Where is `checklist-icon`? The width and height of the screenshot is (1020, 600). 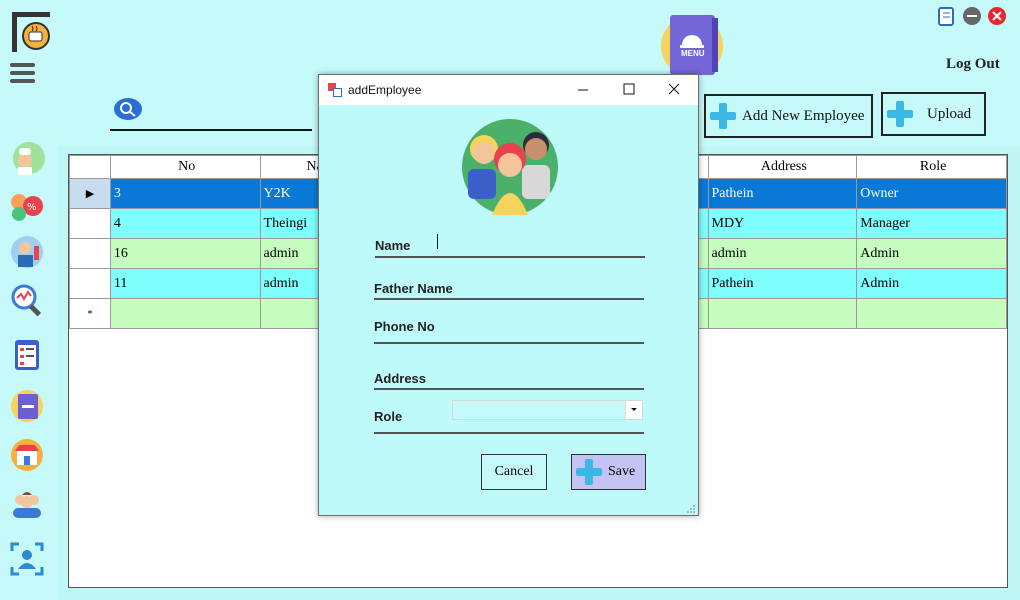 checklist-icon is located at coordinates (27, 354).